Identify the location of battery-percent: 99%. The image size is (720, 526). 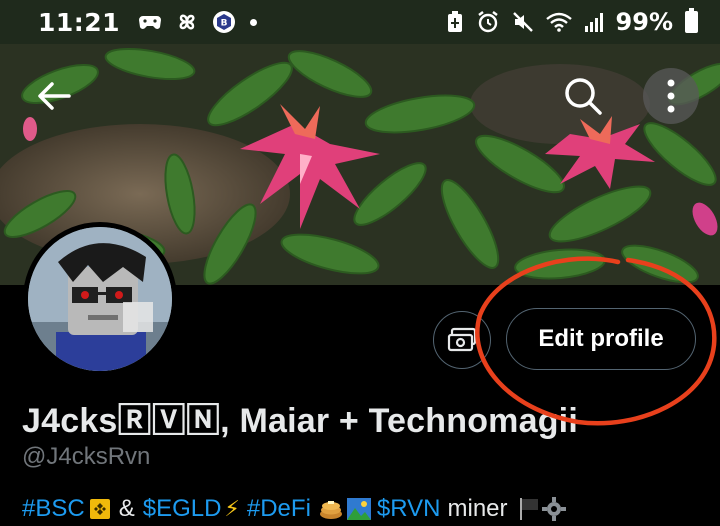
(644, 22).